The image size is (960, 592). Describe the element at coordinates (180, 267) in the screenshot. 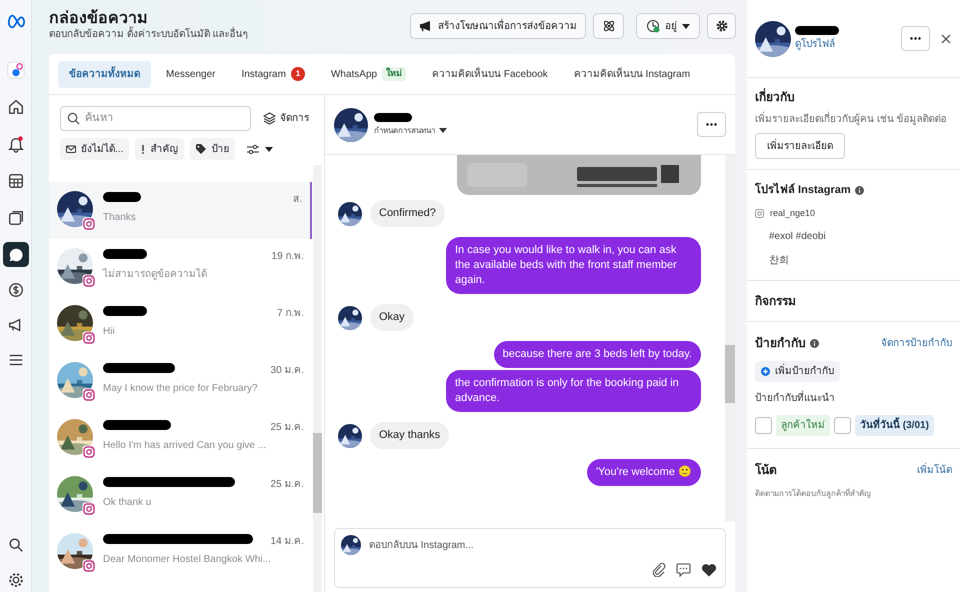

I see `conversation-row: 19 ก.พ. ไม่สามารถดูข้อความได้` at that location.